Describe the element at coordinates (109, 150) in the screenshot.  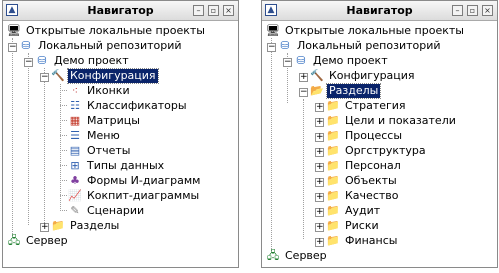
I see `tree-node-label: Отчеты` at that location.